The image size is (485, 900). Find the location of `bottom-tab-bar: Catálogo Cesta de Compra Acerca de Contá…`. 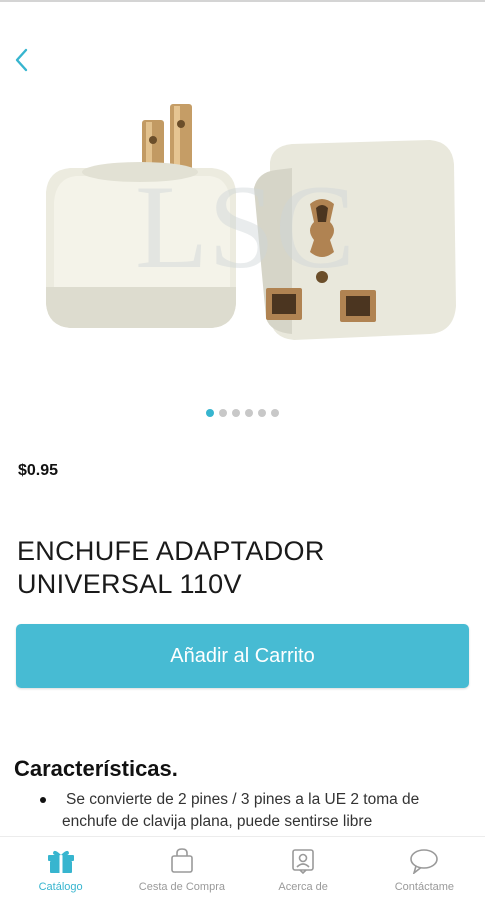

bottom-tab-bar: Catálogo Cesta de Compra Acerca de Contá… is located at coordinates (242, 868).